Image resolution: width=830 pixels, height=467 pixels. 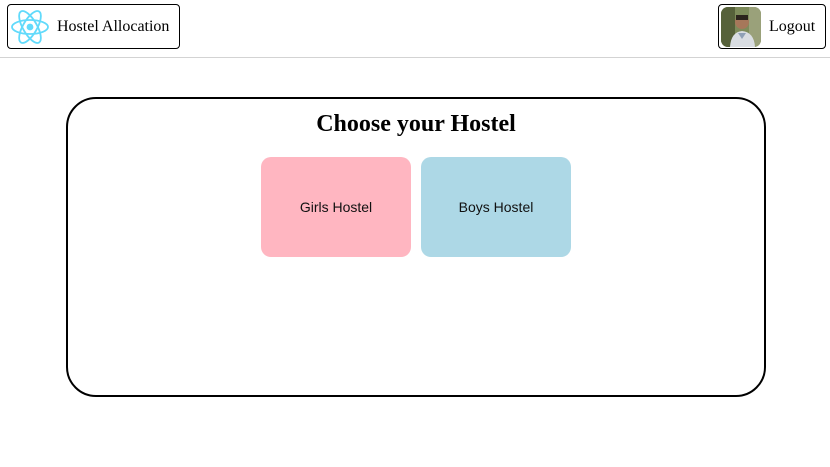 I want to click on boys-hostel-button: Boys Hostel, so click(x=496, y=207).